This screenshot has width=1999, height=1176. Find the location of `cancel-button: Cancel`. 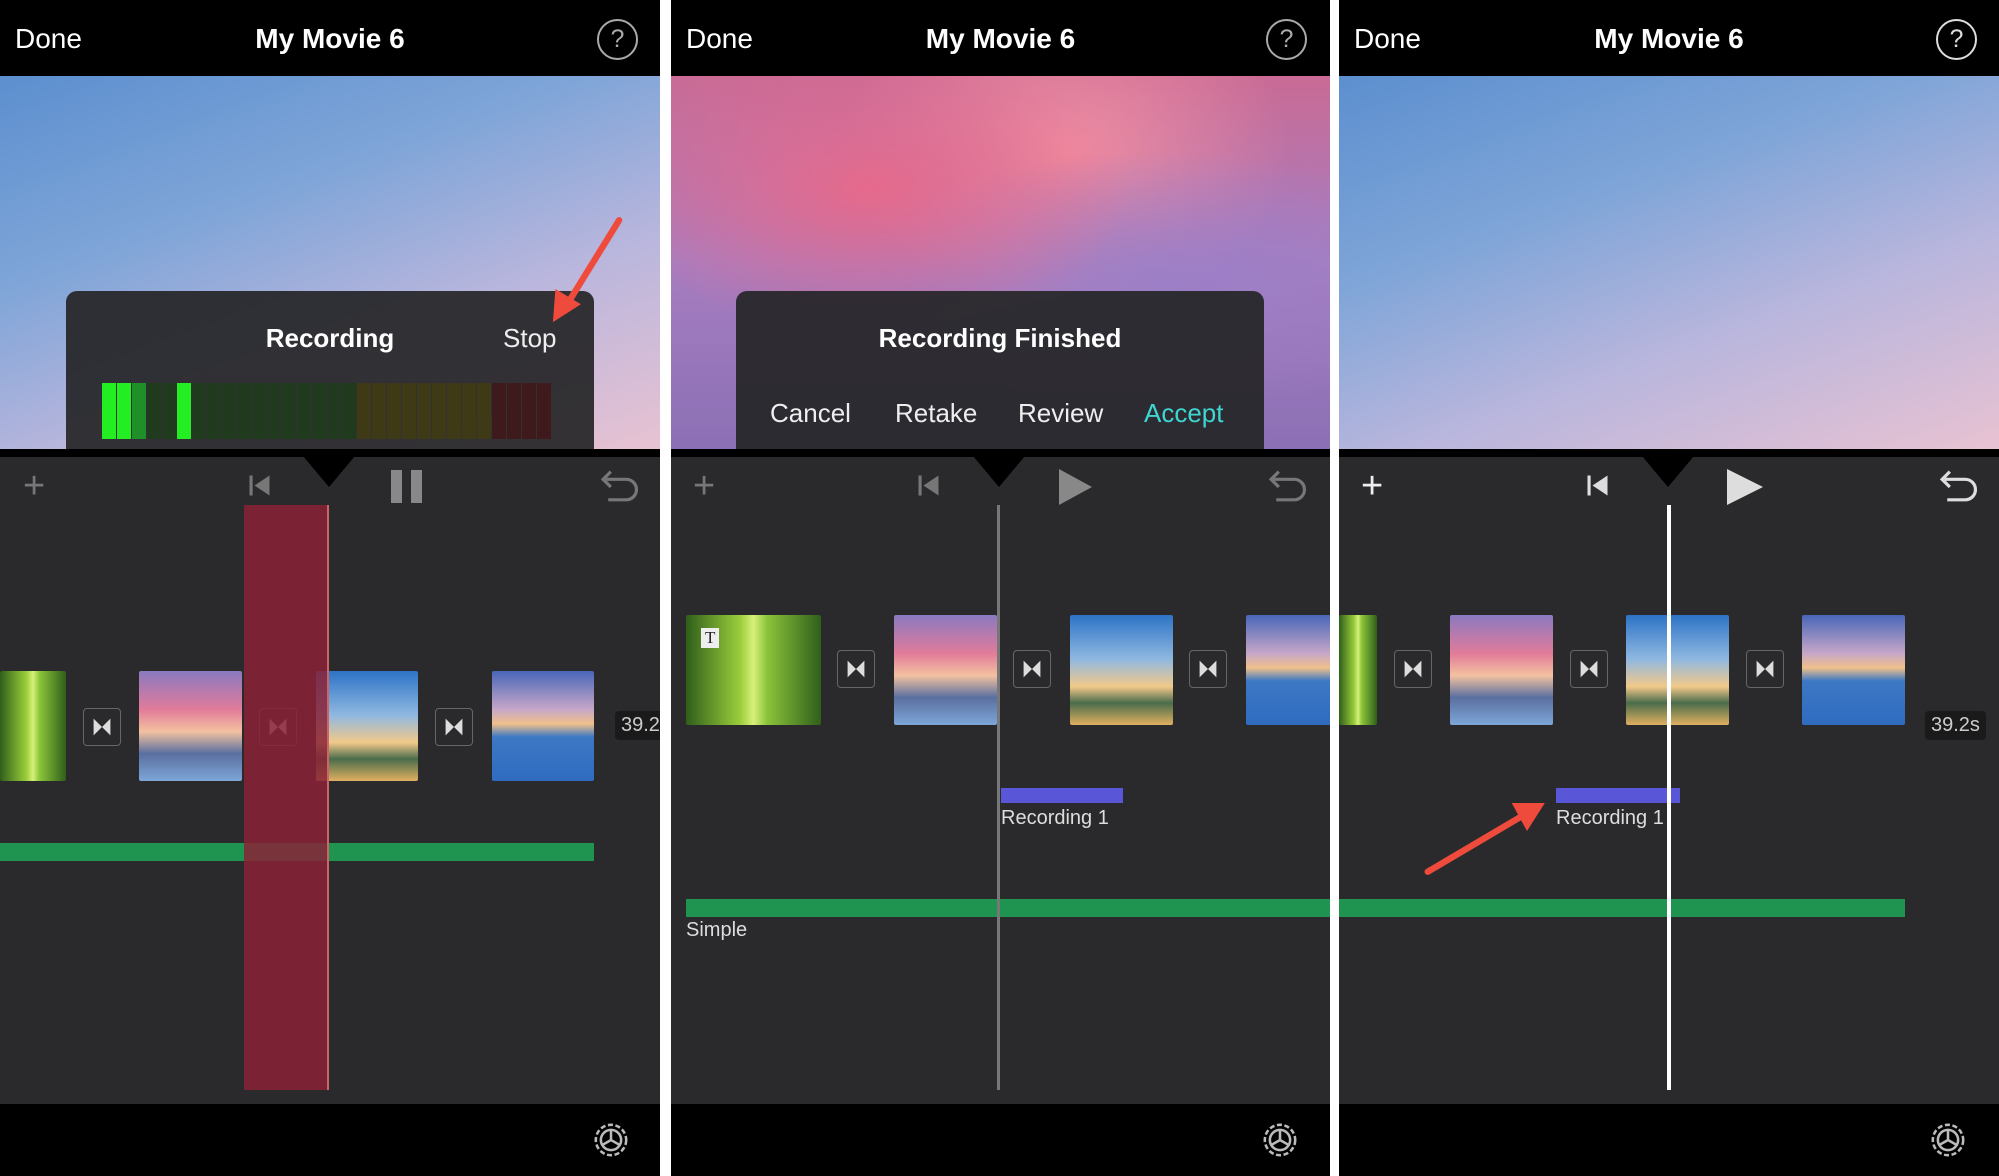

cancel-button: Cancel is located at coordinates (810, 413).